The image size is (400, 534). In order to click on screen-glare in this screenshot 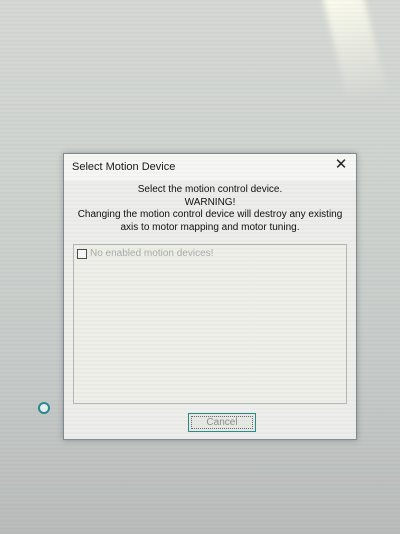, I will do `click(355, 52)`.